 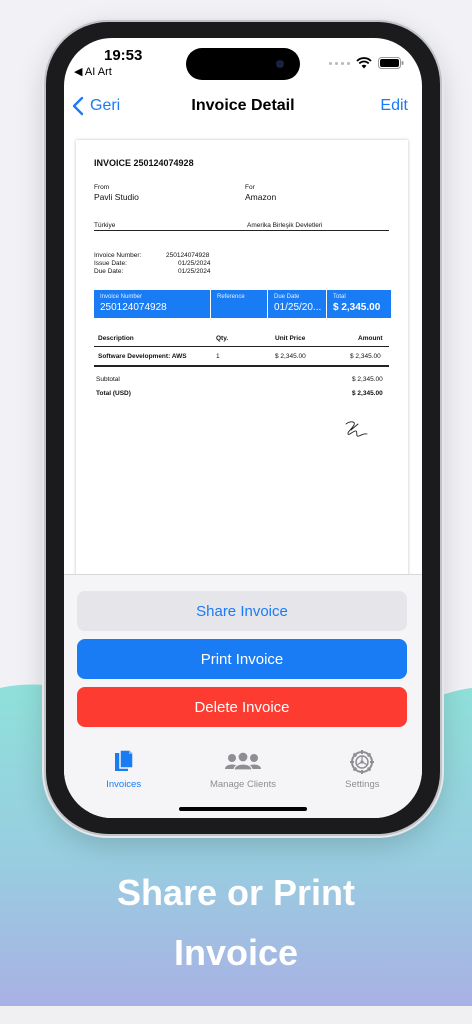 I want to click on band-due-date-label: Due Date, so click(x=287, y=297).